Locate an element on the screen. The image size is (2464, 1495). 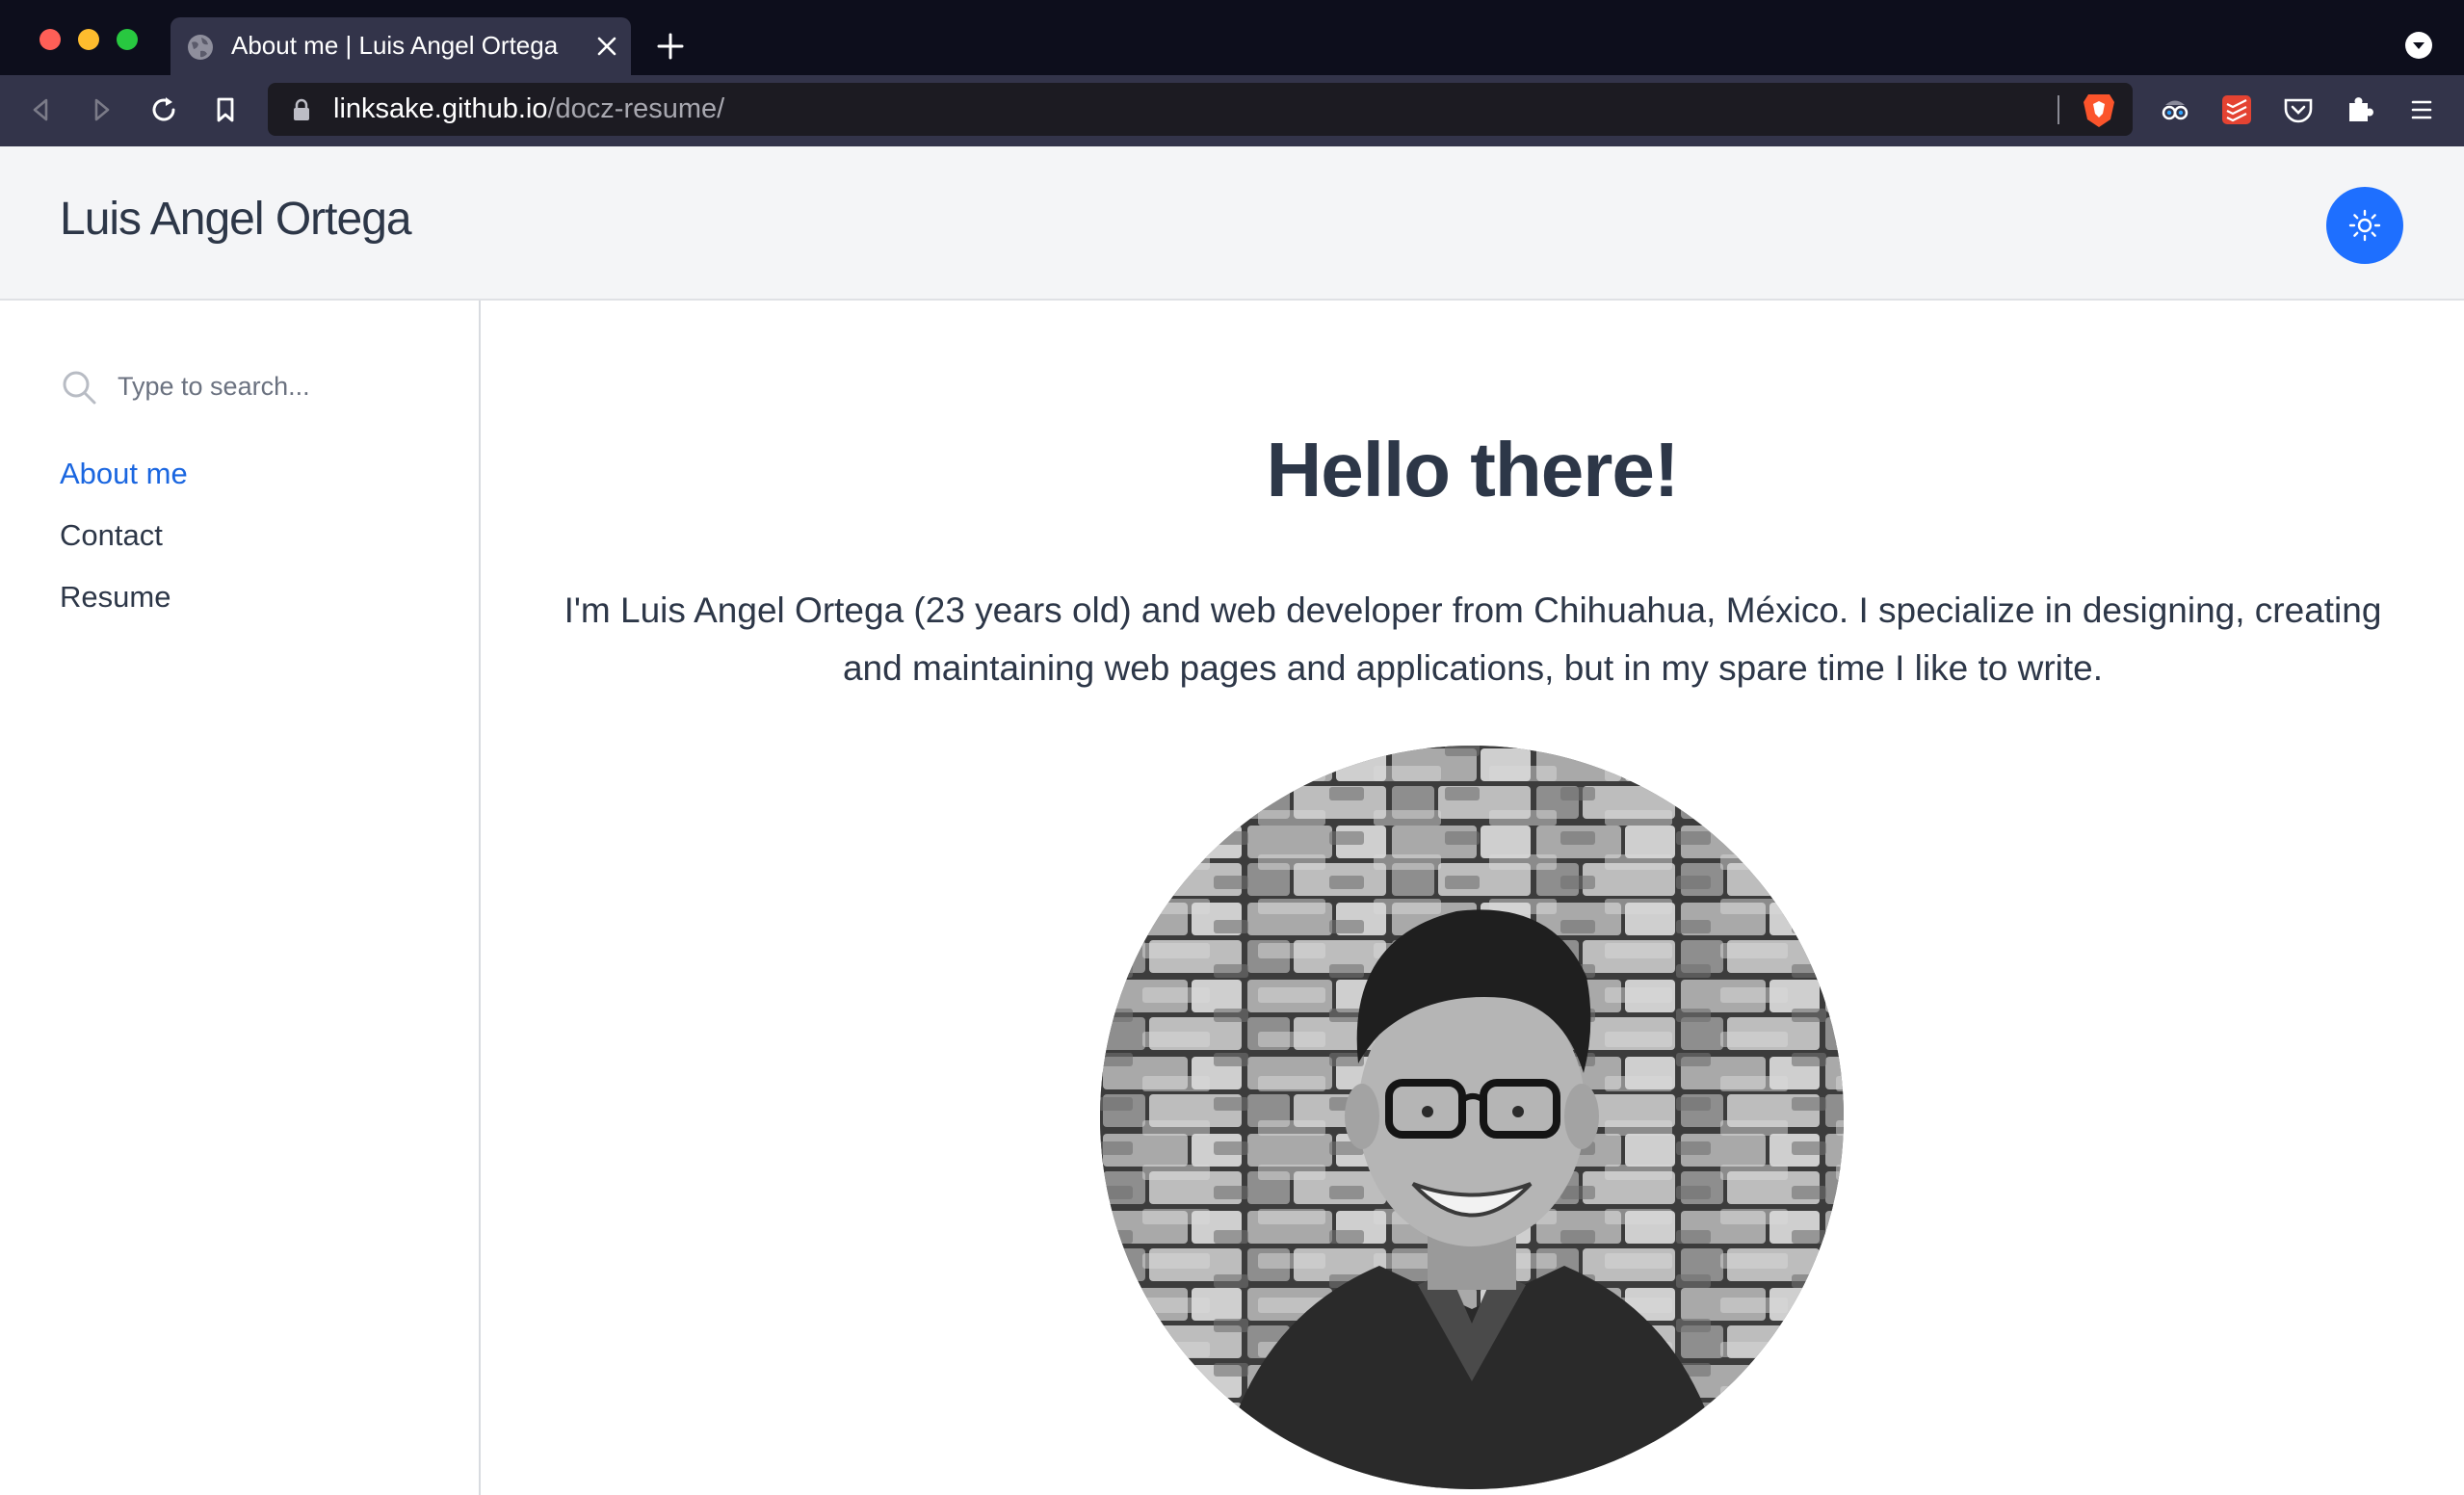
tab-title: About me | Luis Angel Ortega is located at coordinates (395, 45).